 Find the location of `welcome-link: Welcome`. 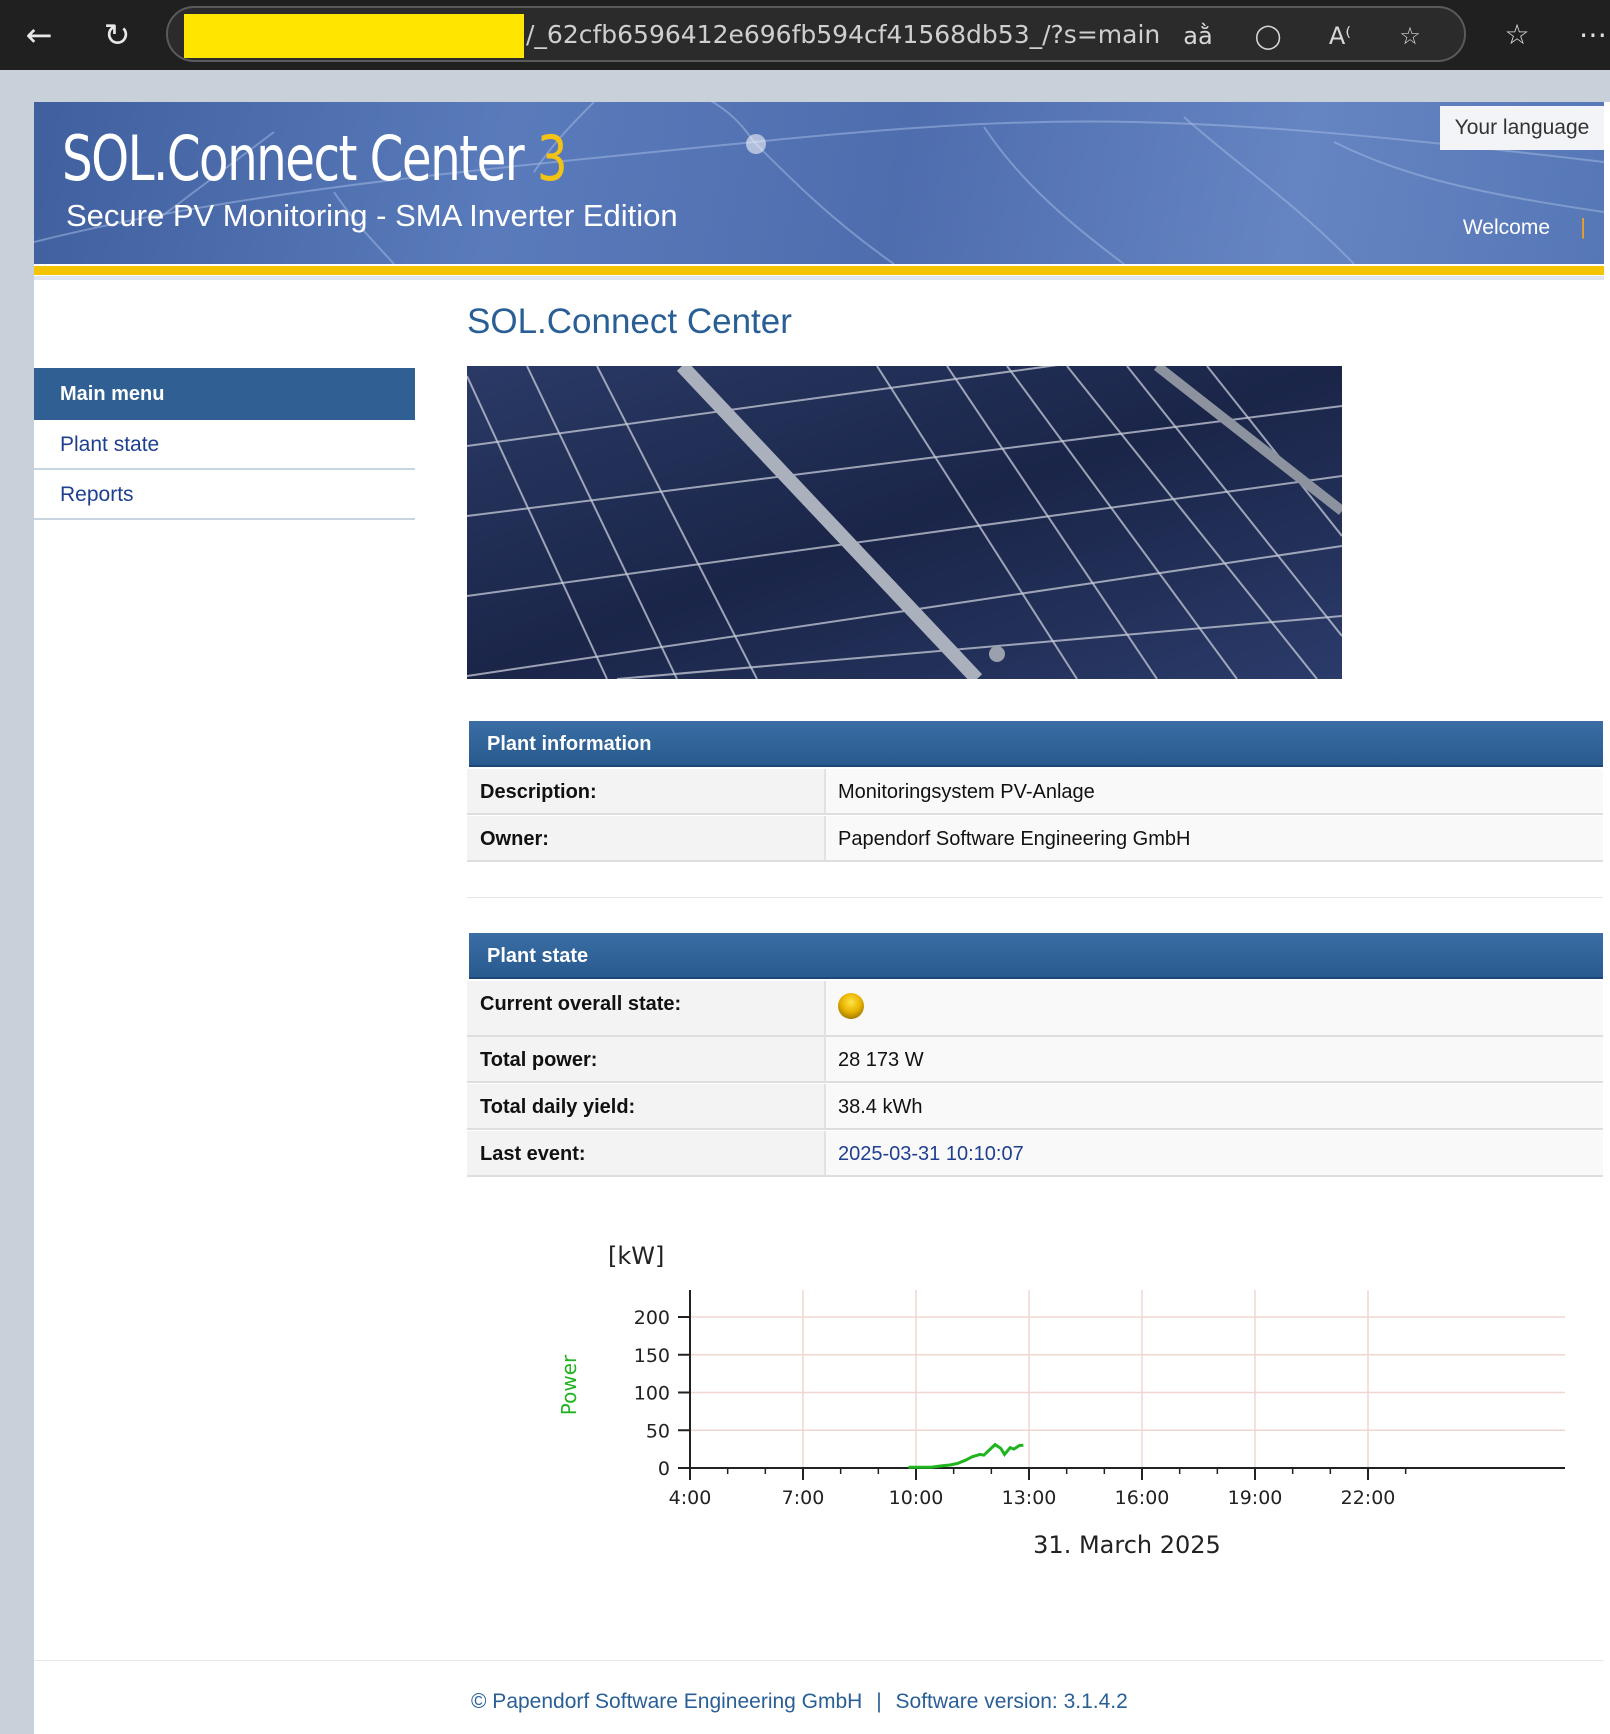

welcome-link: Welcome is located at coordinates (1506, 228).